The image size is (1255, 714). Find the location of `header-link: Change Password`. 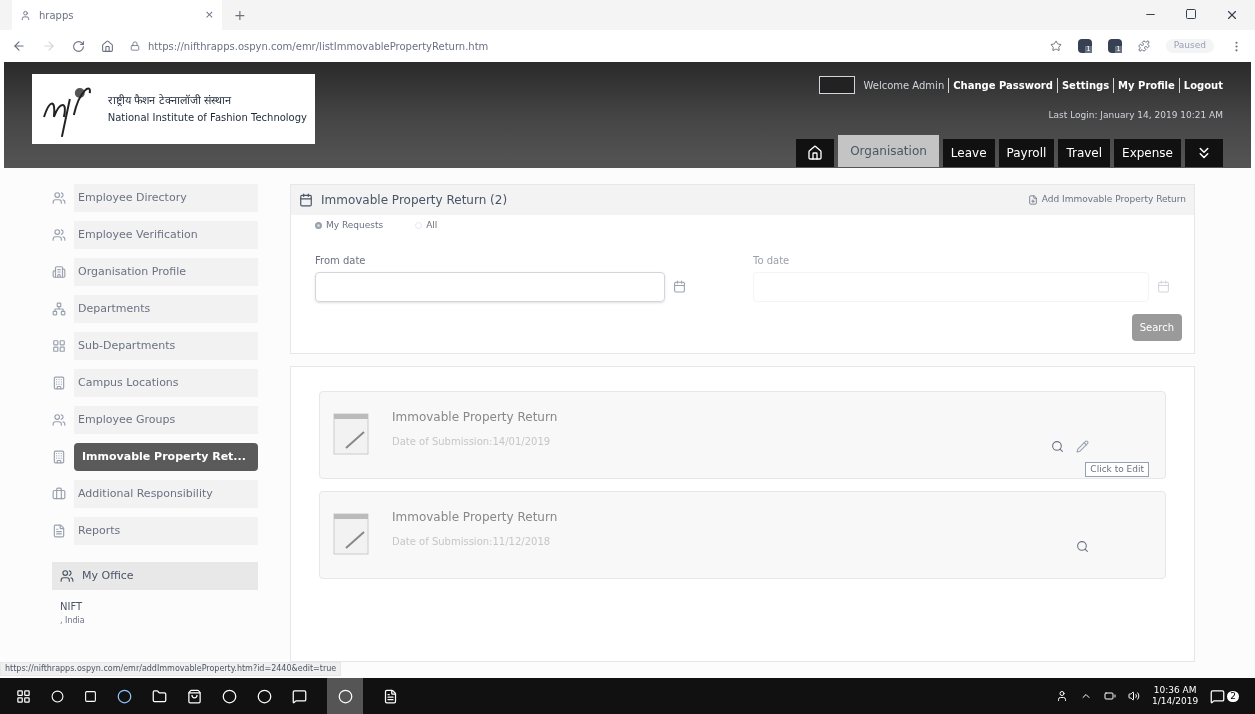

header-link: Change Password is located at coordinates (1000, 85).